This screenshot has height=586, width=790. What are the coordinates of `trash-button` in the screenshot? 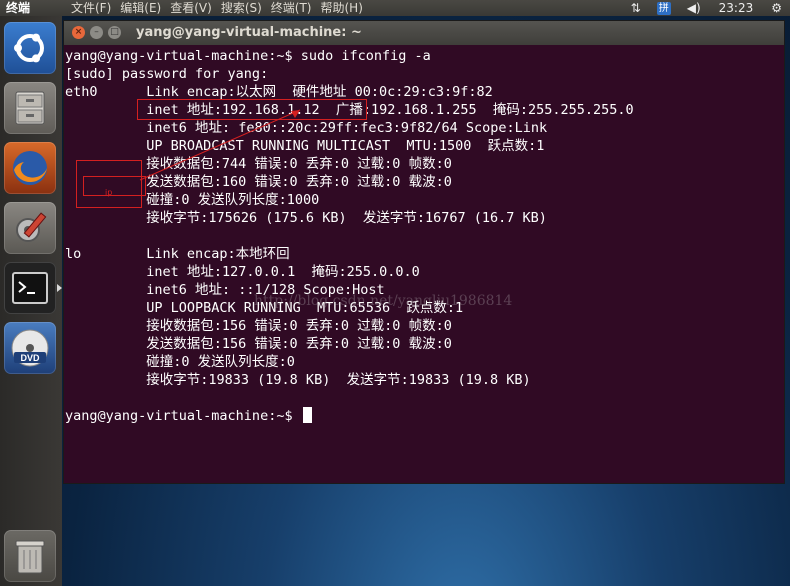 It's located at (30, 556).